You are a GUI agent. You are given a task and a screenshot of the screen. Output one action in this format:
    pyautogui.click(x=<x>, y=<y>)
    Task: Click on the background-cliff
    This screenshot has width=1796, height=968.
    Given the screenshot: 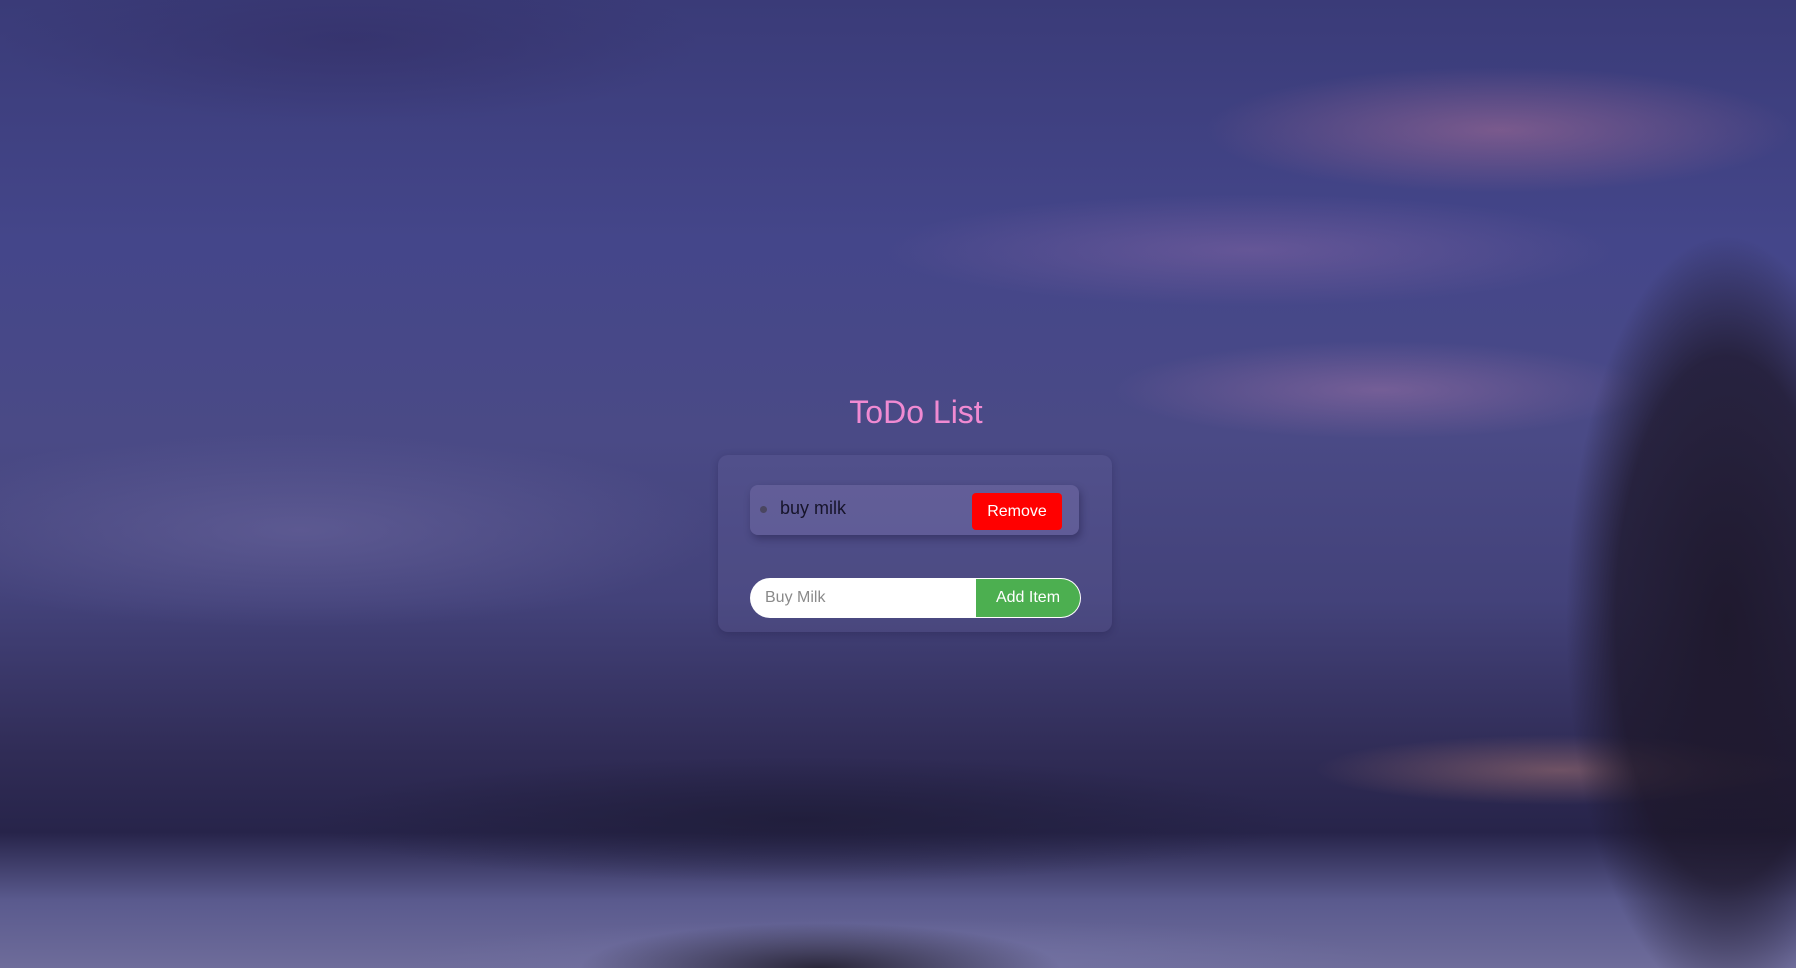 What is the action you would take?
    pyautogui.click(x=1656, y=554)
    